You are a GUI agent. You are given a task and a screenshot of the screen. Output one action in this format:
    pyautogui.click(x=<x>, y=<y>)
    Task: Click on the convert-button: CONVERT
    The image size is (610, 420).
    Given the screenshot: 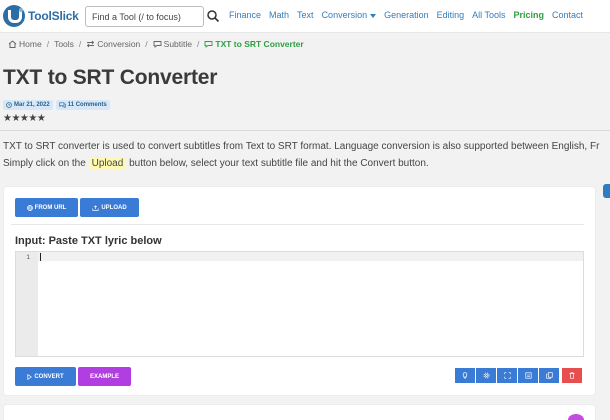 What is the action you would take?
    pyautogui.click(x=45, y=376)
    